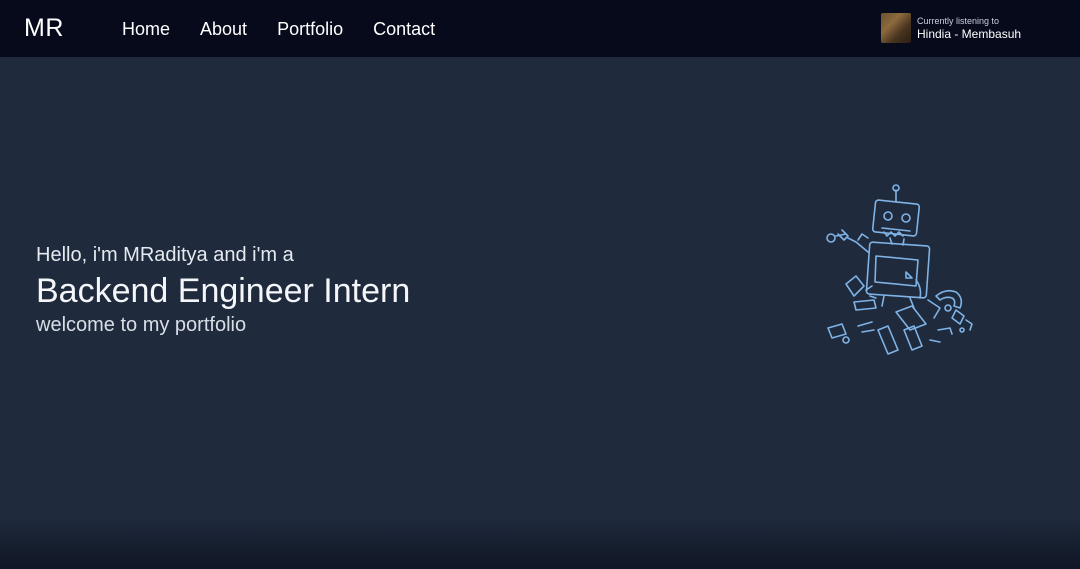 The height and width of the screenshot is (569, 1080). Describe the element at coordinates (165, 255) in the screenshot. I see `hero-greeting: Hello, i'm MRaditya and i'm a` at that location.